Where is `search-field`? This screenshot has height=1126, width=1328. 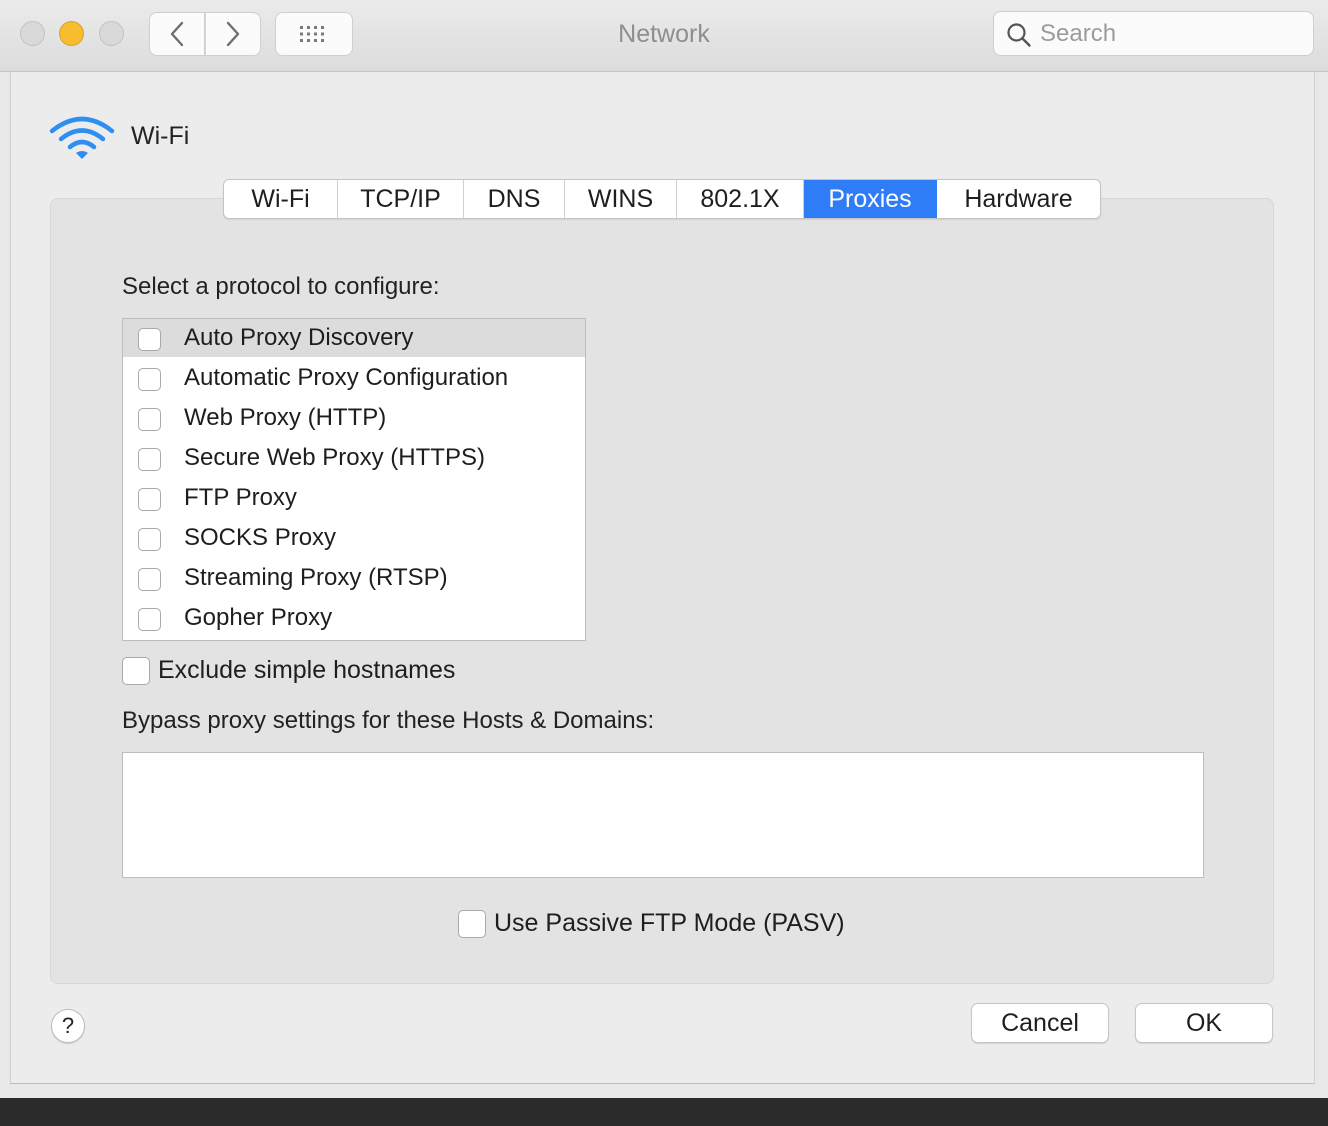
search-field is located at coordinates (1153, 33).